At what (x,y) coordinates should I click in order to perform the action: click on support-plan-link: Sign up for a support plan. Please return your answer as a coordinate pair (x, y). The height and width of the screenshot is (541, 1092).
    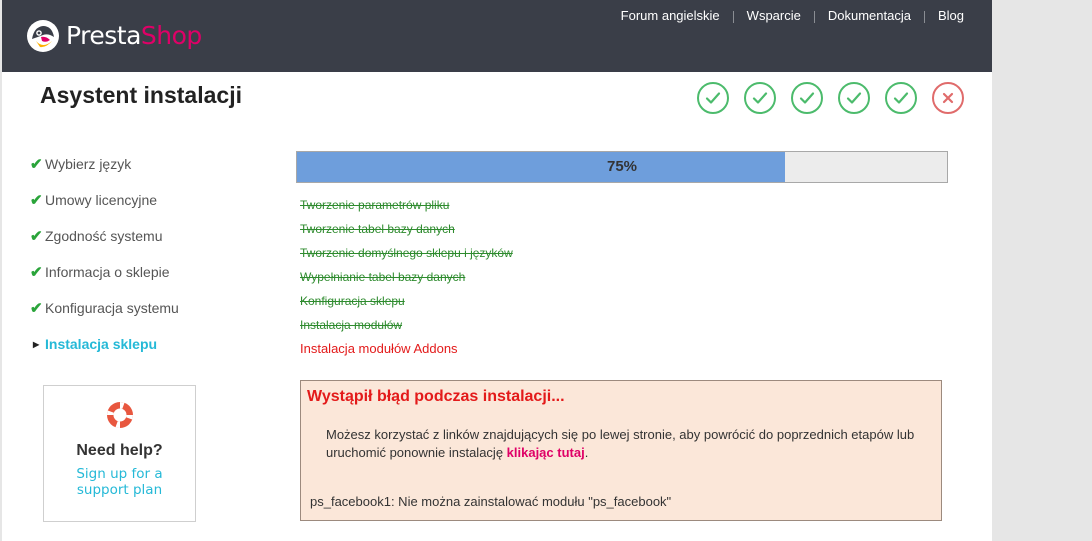
    Looking at the image, I should click on (119, 482).